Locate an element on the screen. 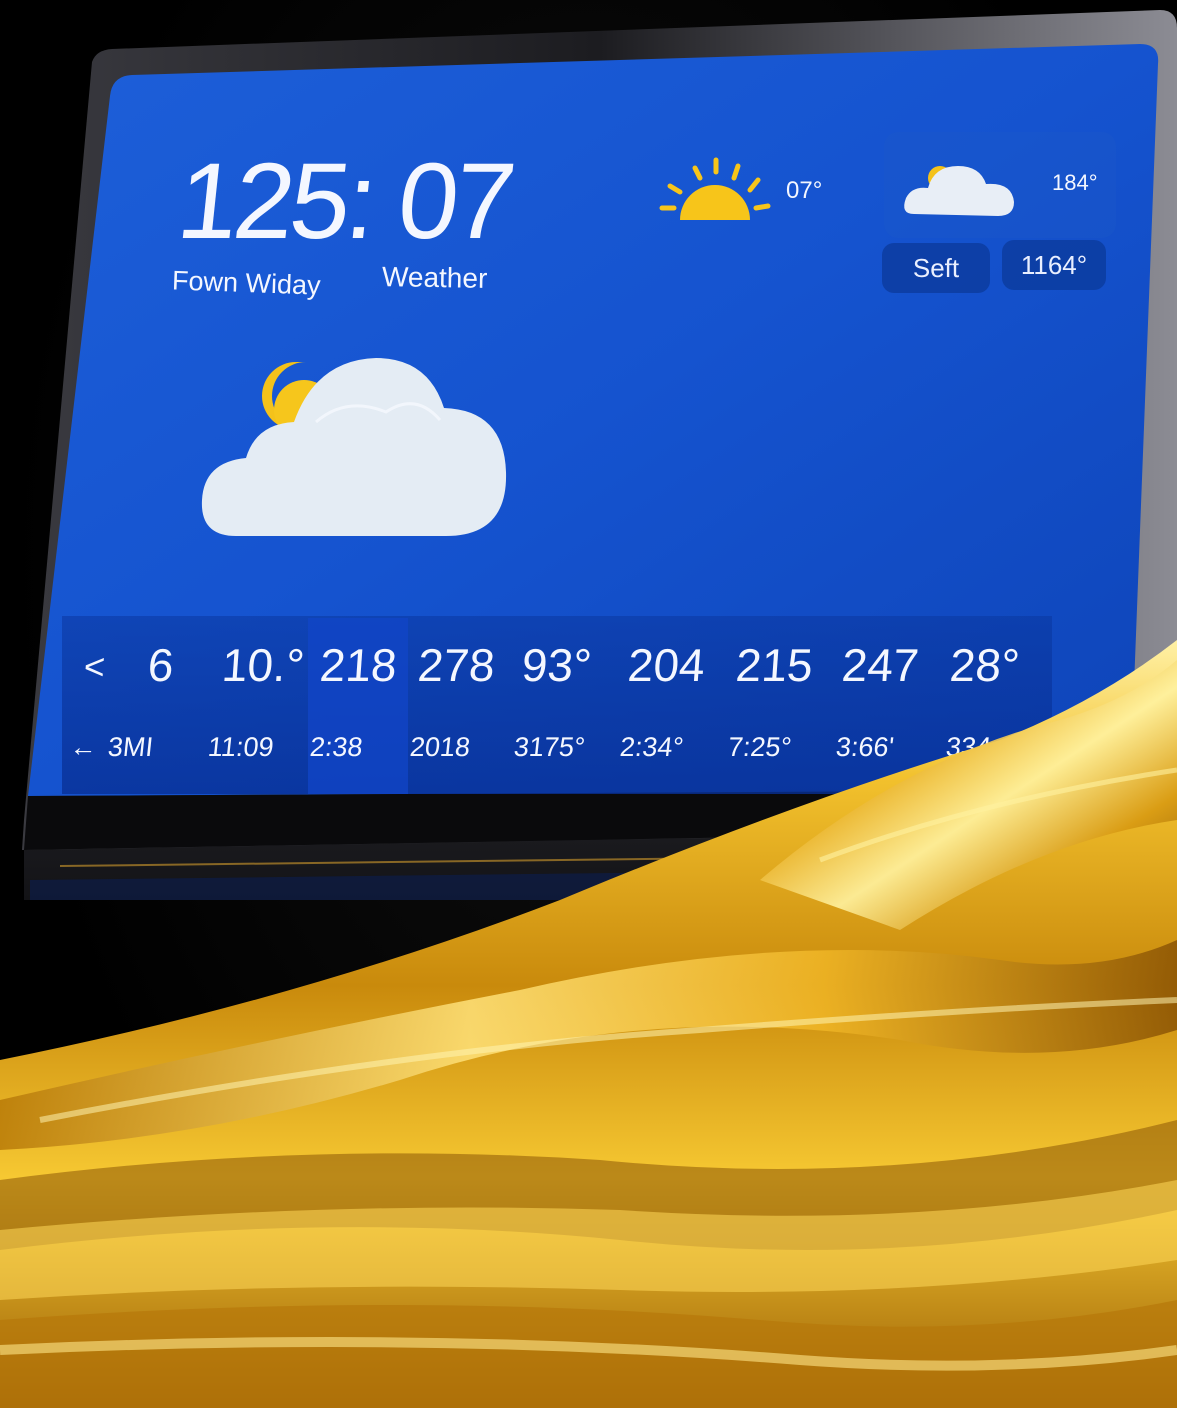  forecast-label: 3MI is located at coordinates (130, 747).